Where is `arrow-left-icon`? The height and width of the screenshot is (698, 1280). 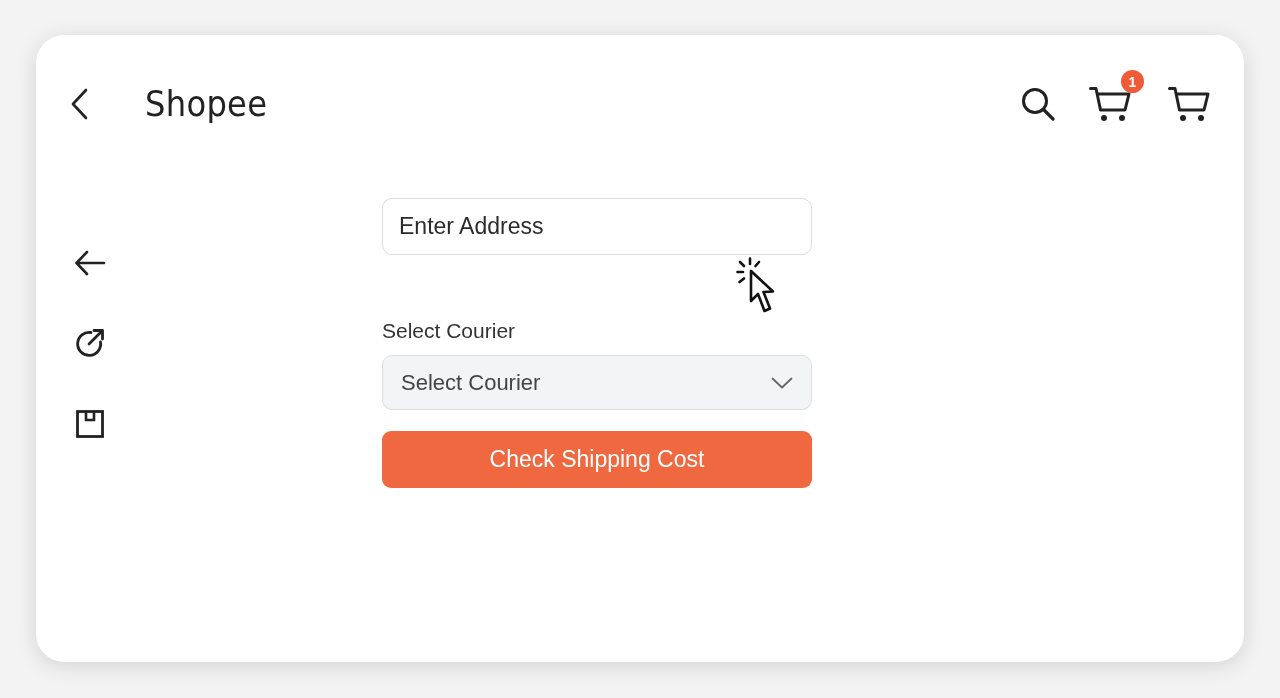 arrow-left-icon is located at coordinates (90, 263).